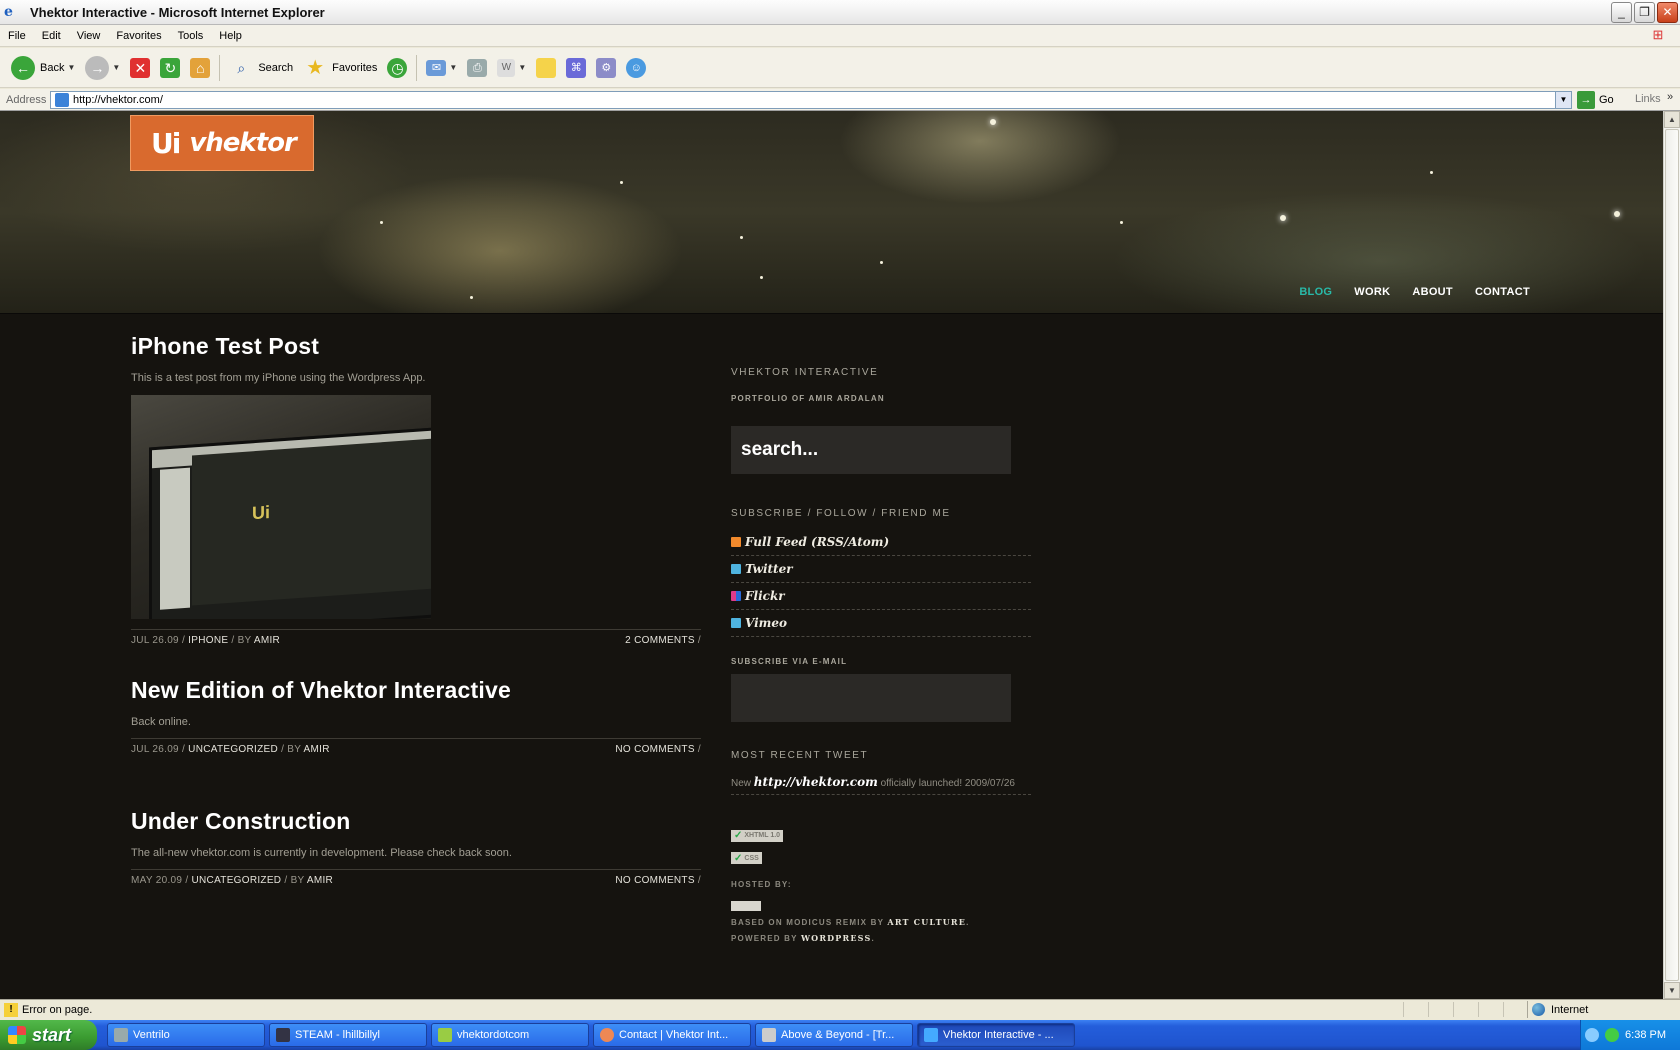 This screenshot has width=1680, height=1050. I want to click on subscribe-heading: SUBSCRIBE / FOLLOW / FRIEND ME, so click(841, 513).